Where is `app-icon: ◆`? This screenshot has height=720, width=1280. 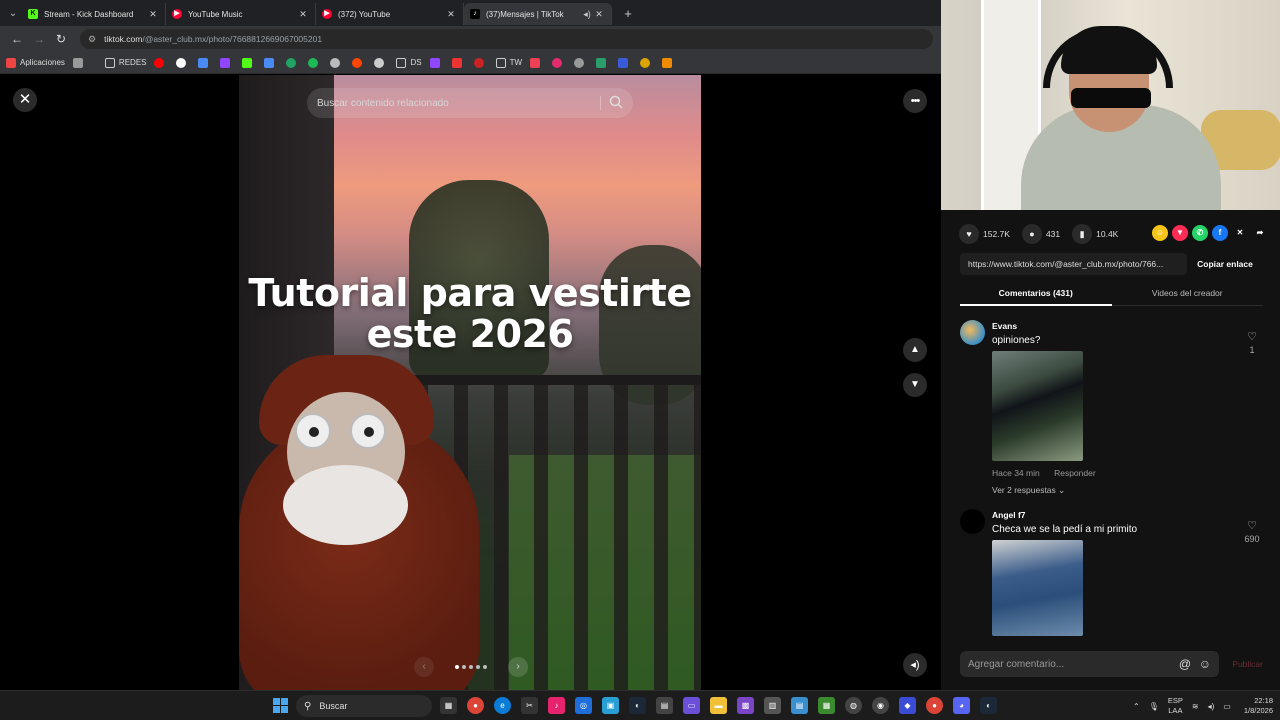
app-icon: ◆ is located at coordinates (907, 705).